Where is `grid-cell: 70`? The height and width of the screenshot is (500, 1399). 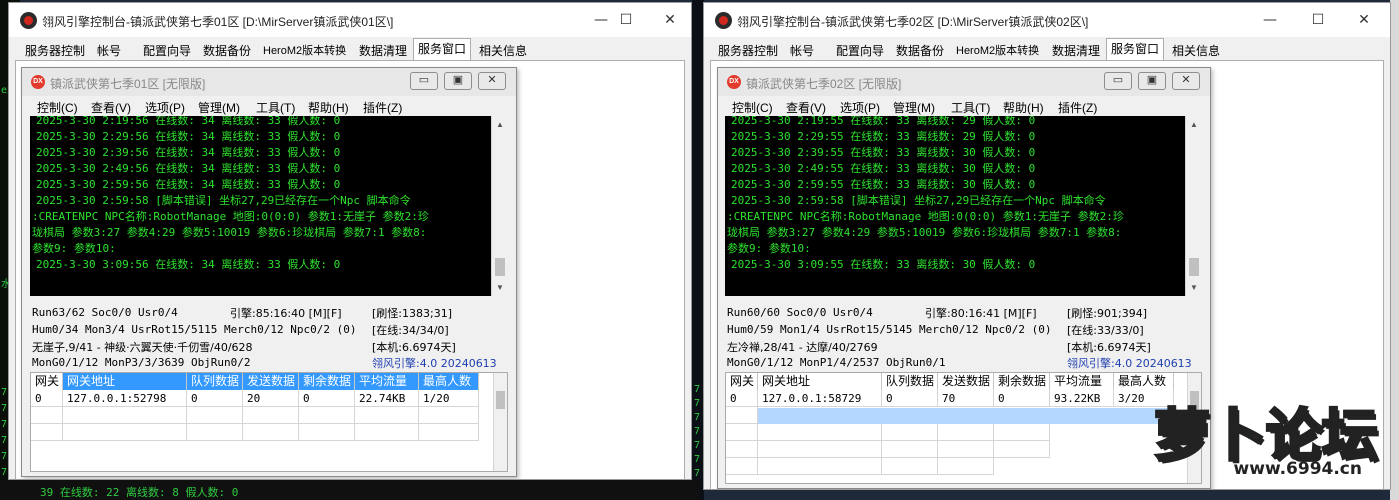
grid-cell: 70 is located at coordinates (966, 398).